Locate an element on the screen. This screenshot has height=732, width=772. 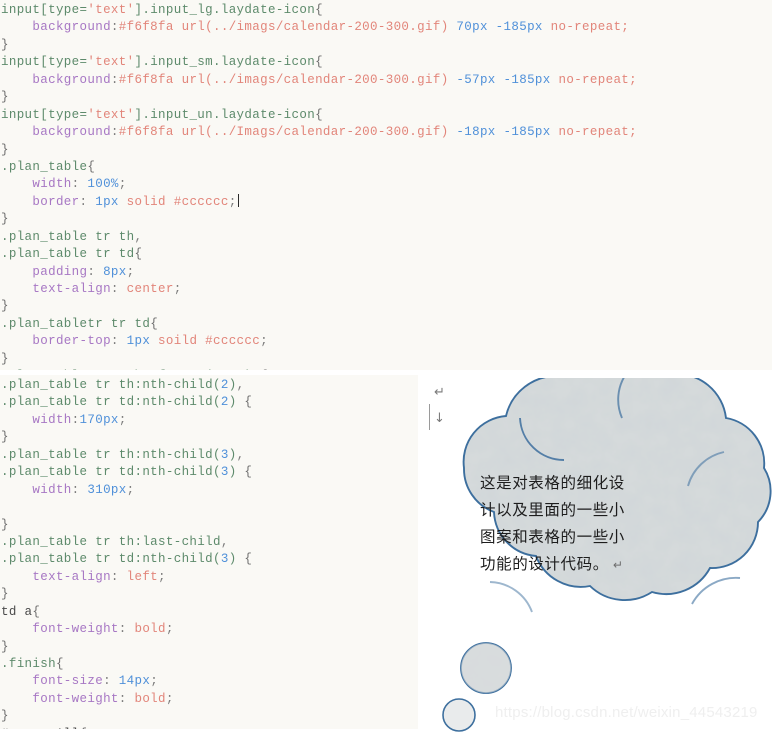
code-line: .plan_table tr td{ is located at coordinates (386, 254).